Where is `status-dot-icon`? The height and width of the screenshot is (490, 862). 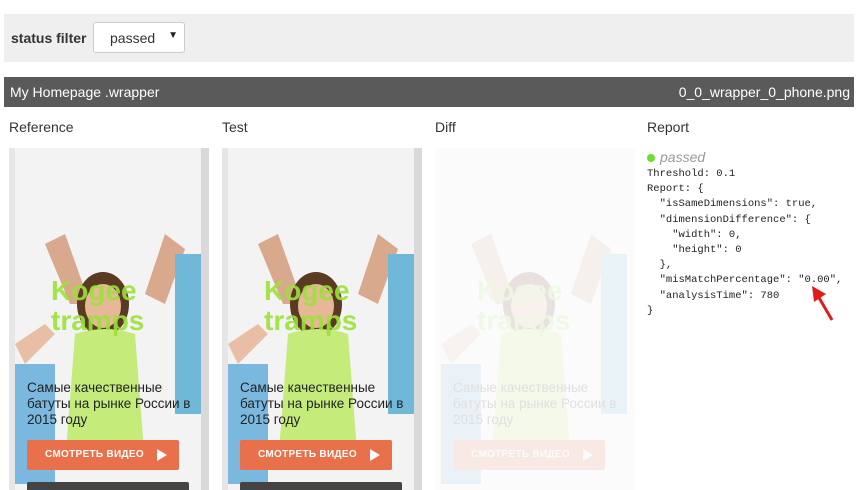 status-dot-icon is located at coordinates (651, 158).